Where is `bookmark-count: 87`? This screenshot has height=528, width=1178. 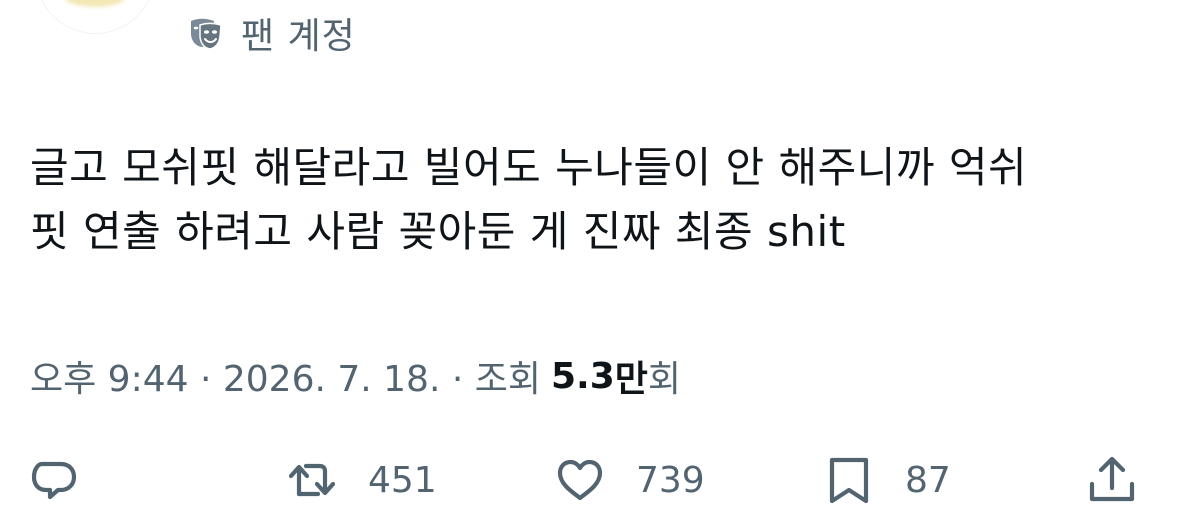 bookmark-count: 87 is located at coordinates (928, 480).